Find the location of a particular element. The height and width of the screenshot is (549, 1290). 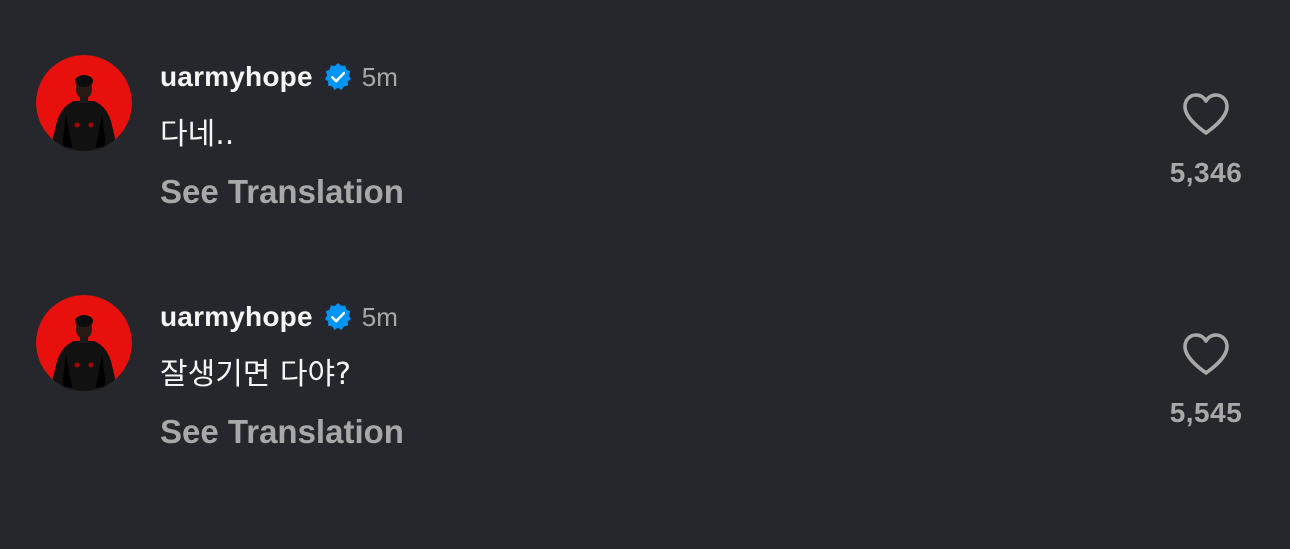

like-section: 5,545 is located at coordinates (1206, 380).